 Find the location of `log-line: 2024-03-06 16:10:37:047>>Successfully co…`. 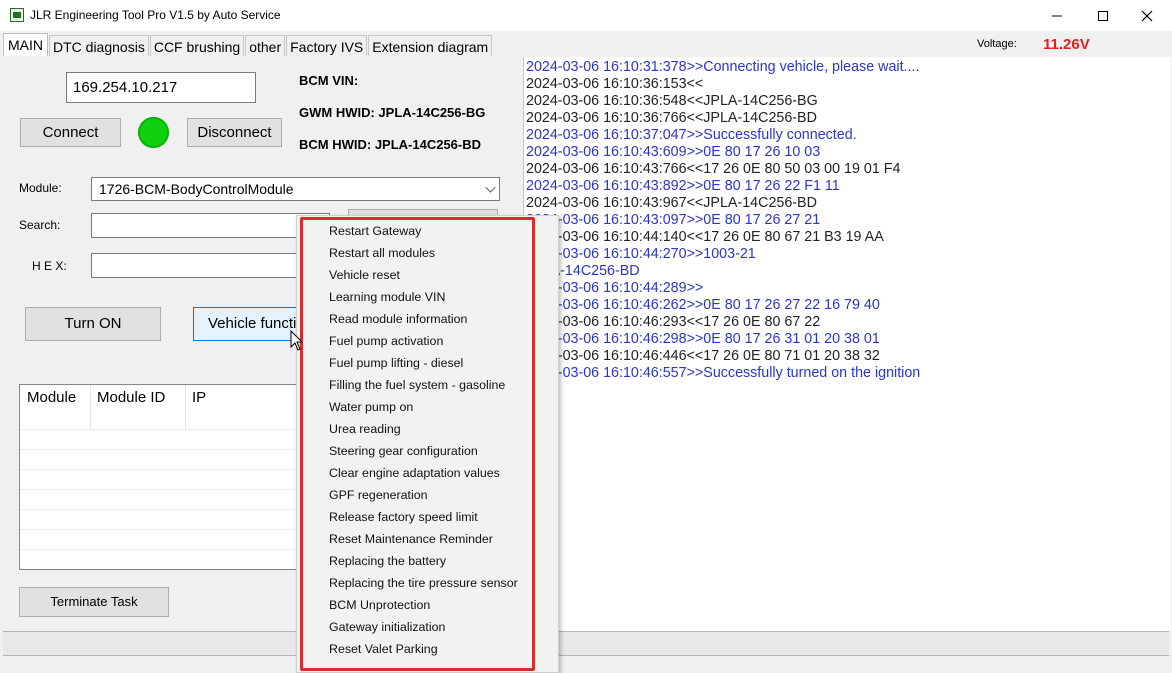

log-line: 2024-03-06 16:10:37:047>>Successfully co… is located at coordinates (691, 135).